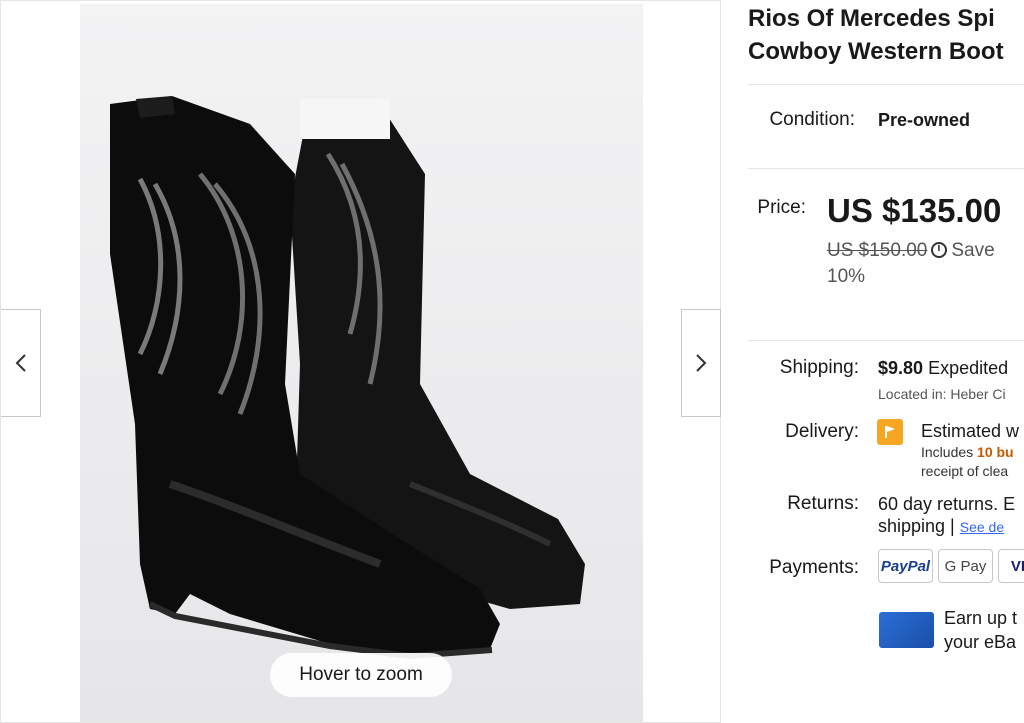 This screenshot has width=1024, height=723. I want to click on condition-label: Condition:, so click(812, 119).